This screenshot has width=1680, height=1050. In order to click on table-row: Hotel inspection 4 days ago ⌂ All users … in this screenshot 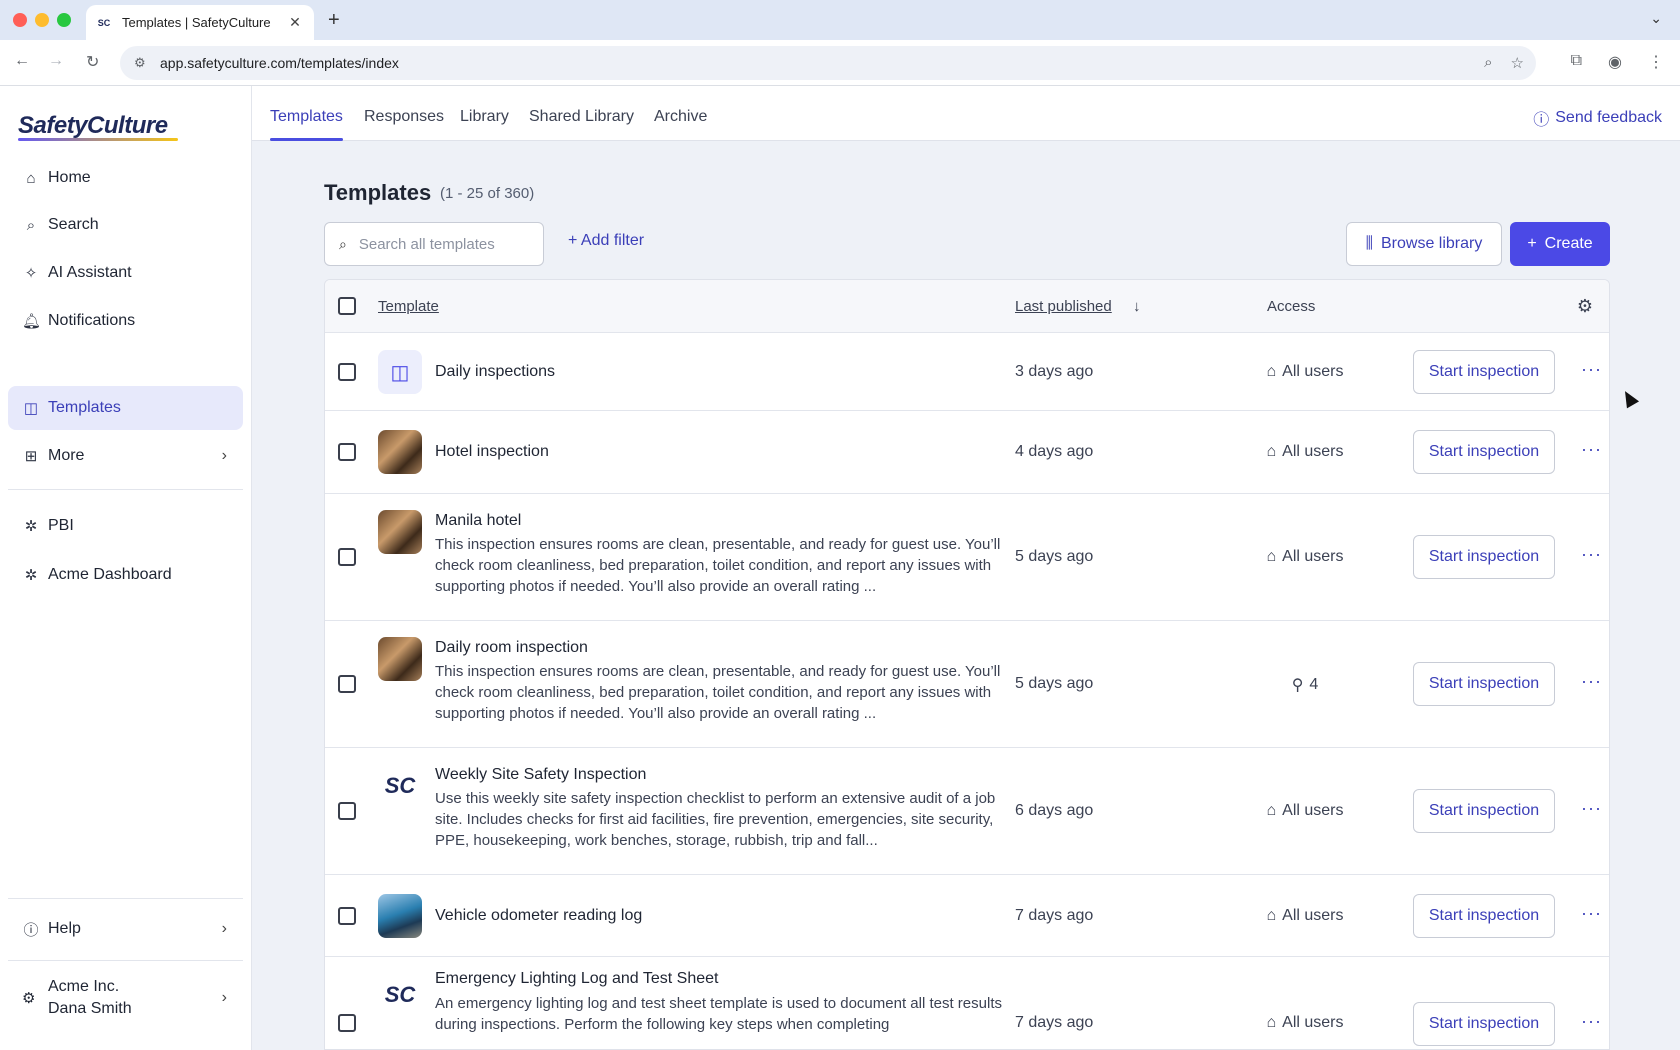, I will do `click(967, 452)`.